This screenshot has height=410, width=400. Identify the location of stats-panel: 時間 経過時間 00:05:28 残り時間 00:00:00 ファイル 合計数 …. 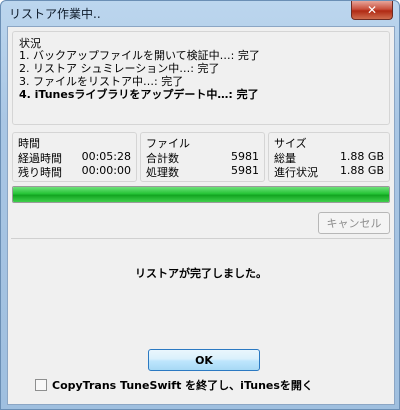
(201, 157).